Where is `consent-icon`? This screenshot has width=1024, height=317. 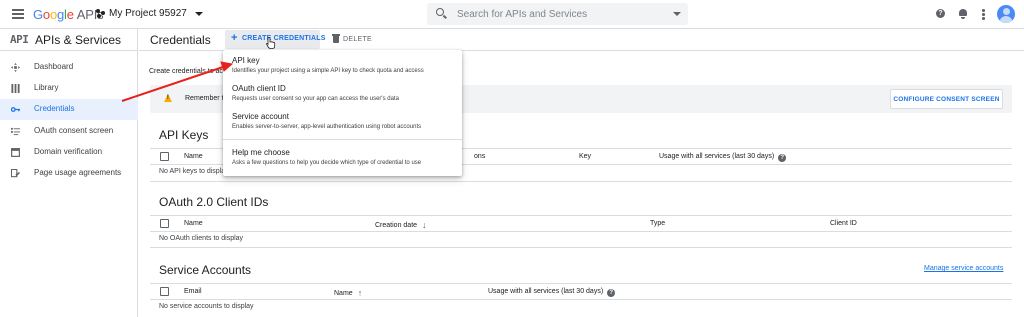 consent-icon is located at coordinates (15, 131).